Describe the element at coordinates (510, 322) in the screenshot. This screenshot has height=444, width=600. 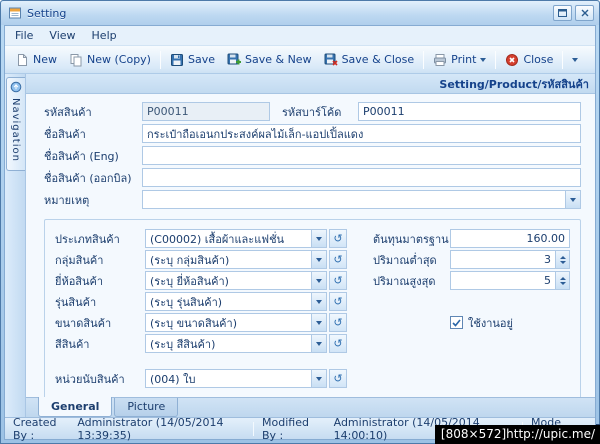
I see `active-field: ใช้งานอยู่` at that location.